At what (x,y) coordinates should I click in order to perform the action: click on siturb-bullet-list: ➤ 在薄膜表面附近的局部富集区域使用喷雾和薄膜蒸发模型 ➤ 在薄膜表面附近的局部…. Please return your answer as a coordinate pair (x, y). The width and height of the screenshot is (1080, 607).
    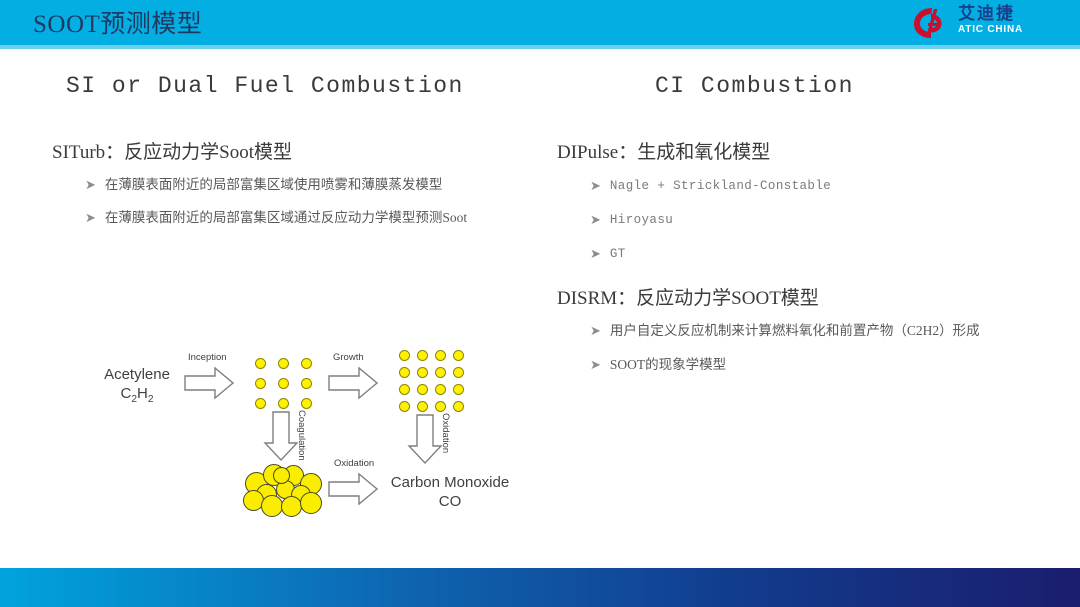
    Looking at the image, I should click on (276, 209).